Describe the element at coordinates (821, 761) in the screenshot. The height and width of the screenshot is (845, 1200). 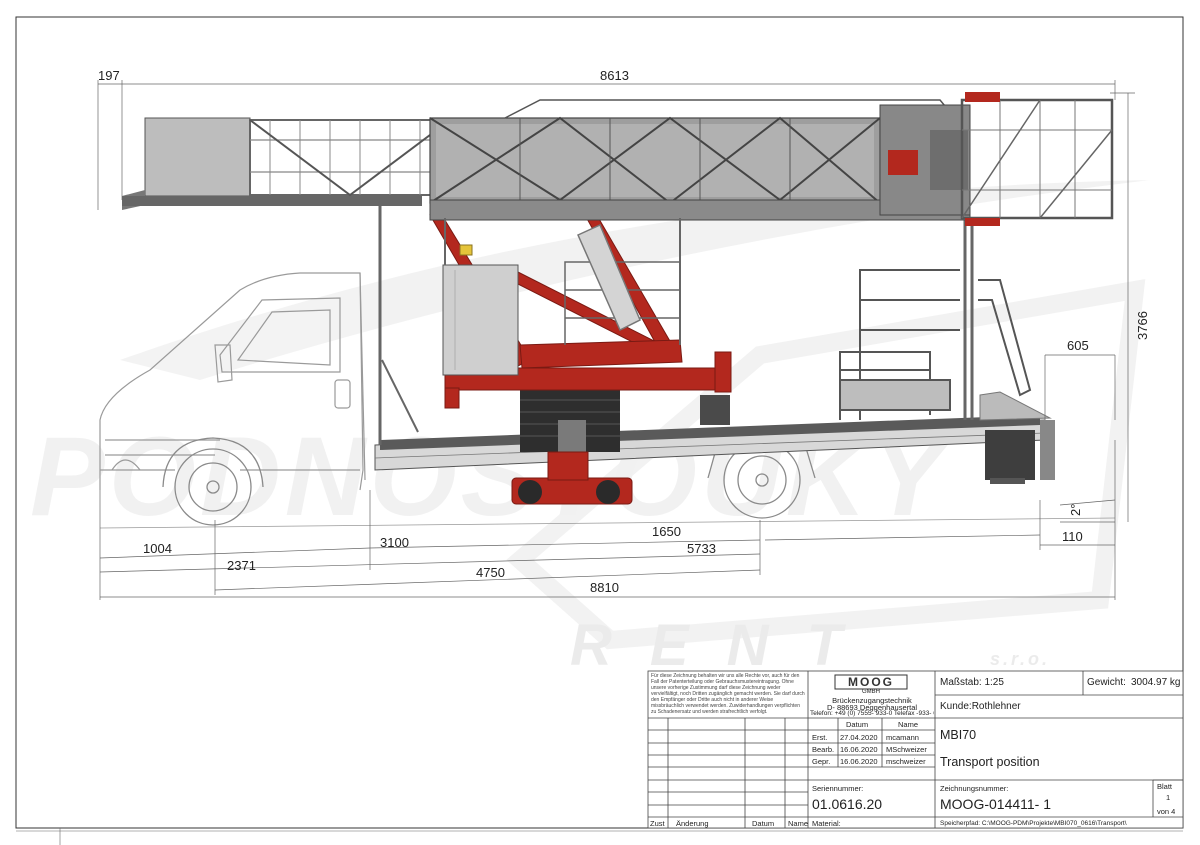
I see `row-gepr-label: Gepr.` at that location.